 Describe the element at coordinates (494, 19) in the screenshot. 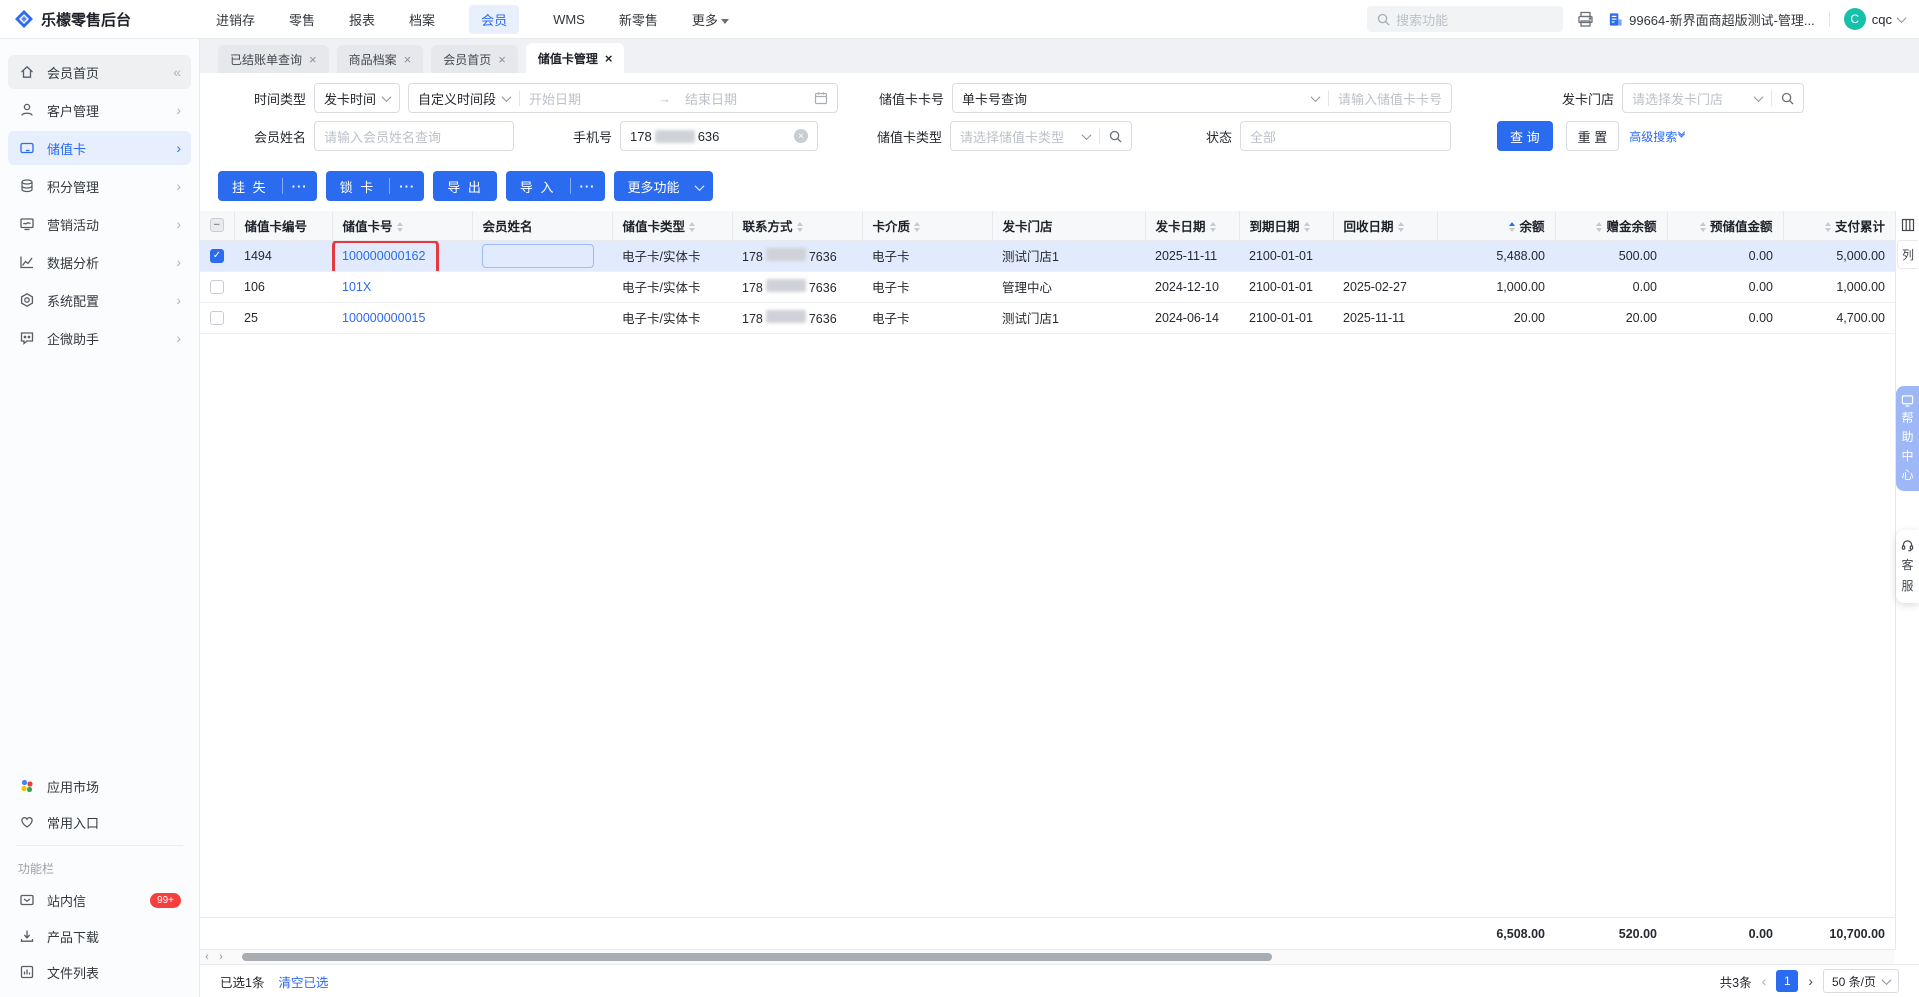

I see `nav-member: 会员` at that location.